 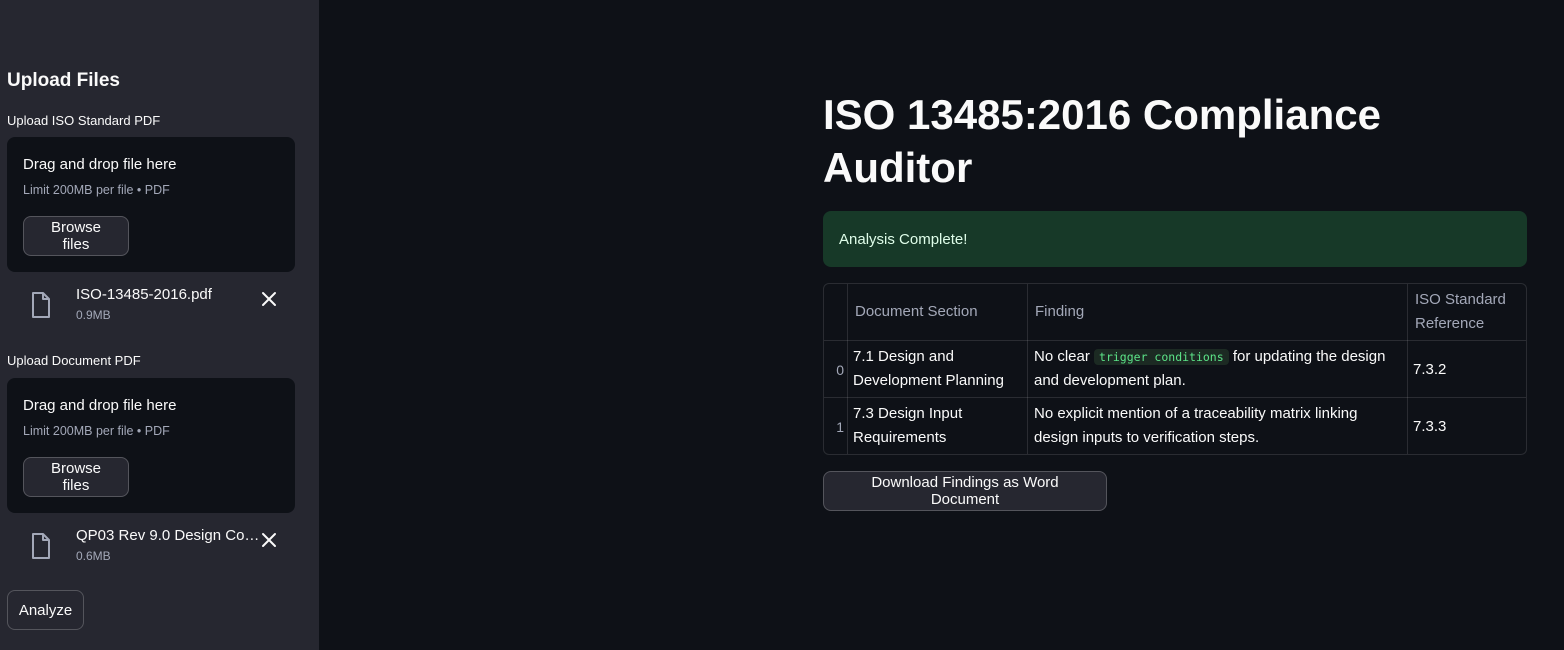 I want to click on table-cell-reference: 7.3.2, so click(x=1468, y=370).